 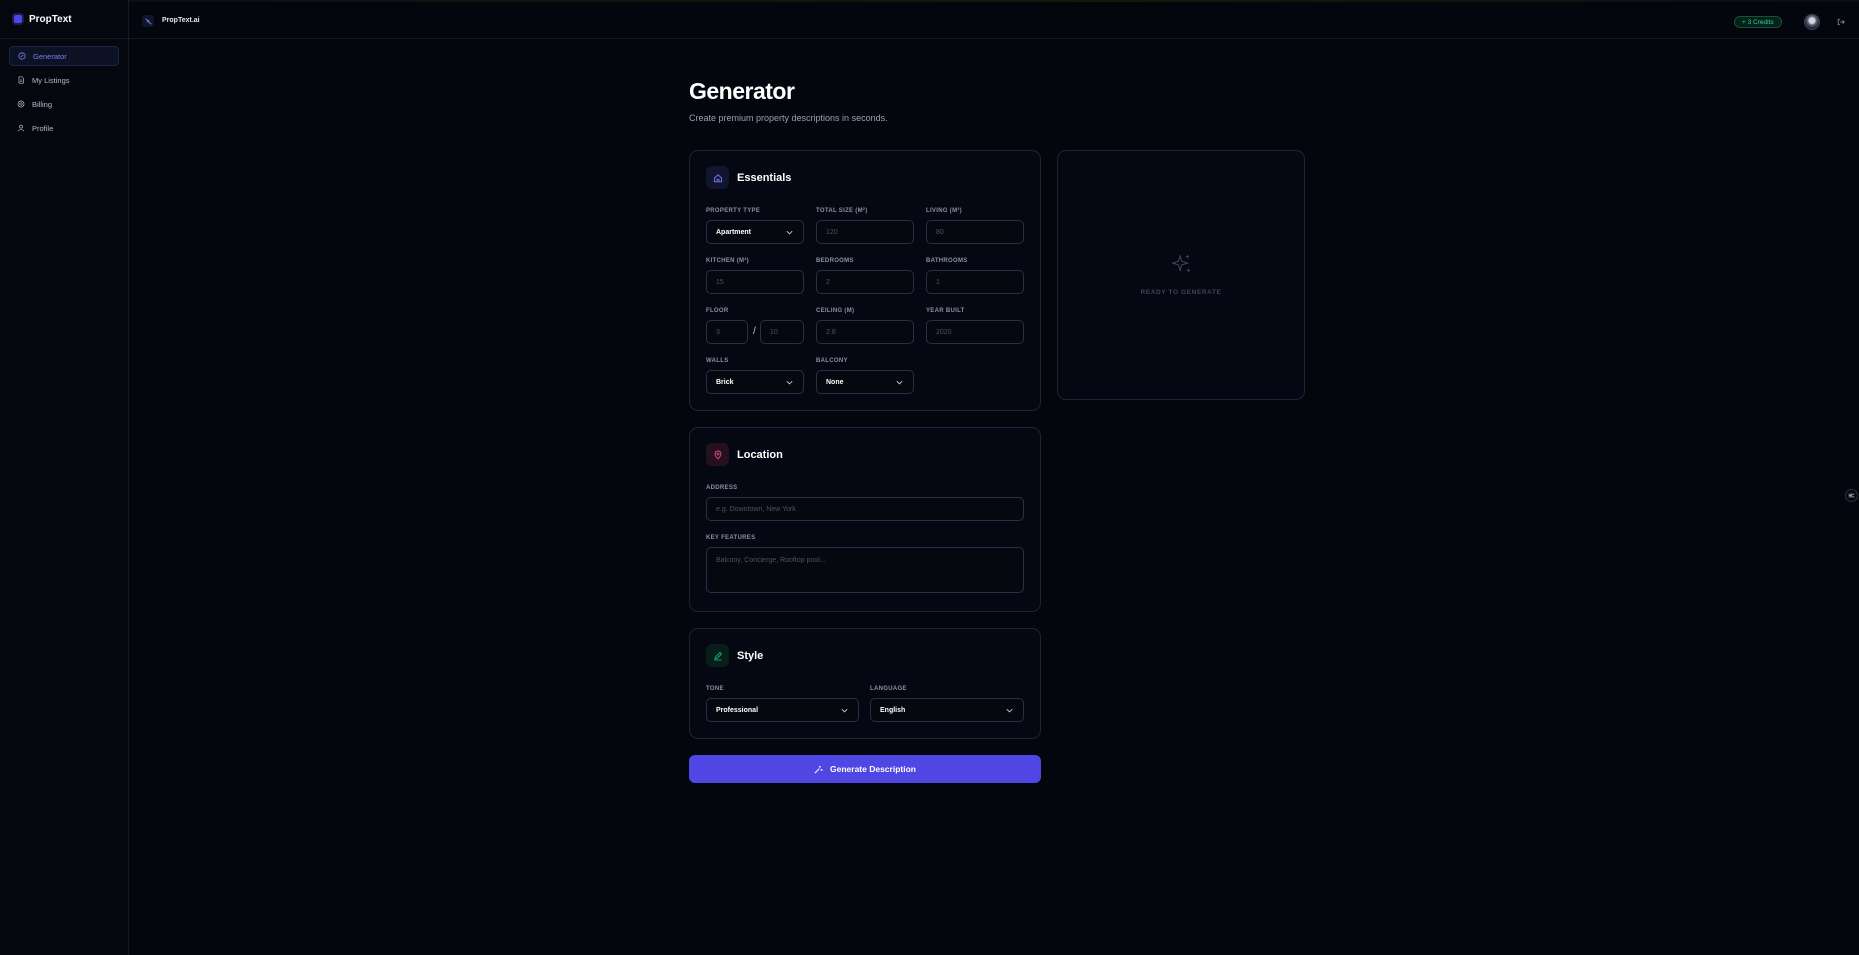 What do you see at coordinates (727, 261) in the screenshot?
I see `kitchen-label: KITCHEN (M²)` at bounding box center [727, 261].